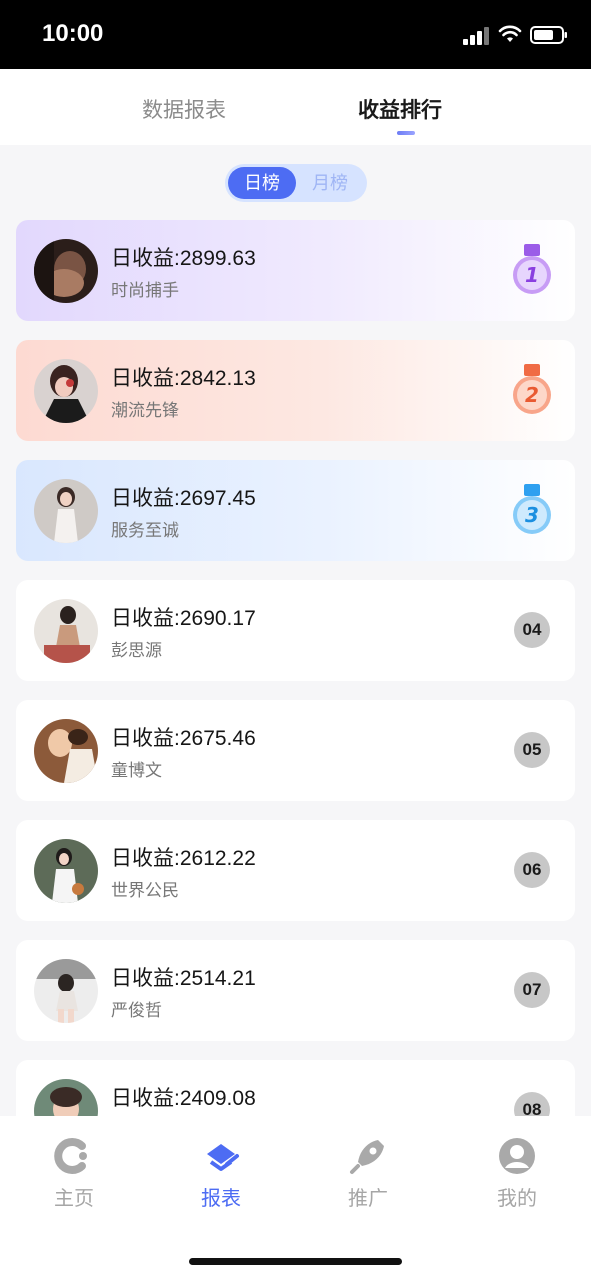 The height and width of the screenshot is (1280, 591). Describe the element at coordinates (295, 270) in the screenshot. I see `ranking-card: 日收益:2899.63 时尚捕手 1` at that location.